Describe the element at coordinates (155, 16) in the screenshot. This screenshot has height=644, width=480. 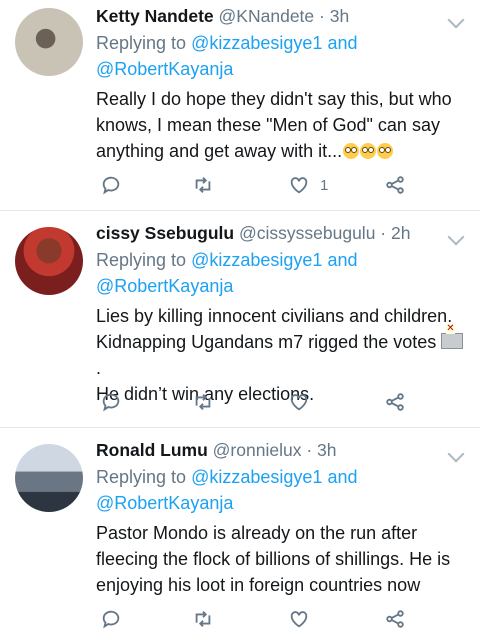
I see `author-name: Ketty Nandete` at that location.